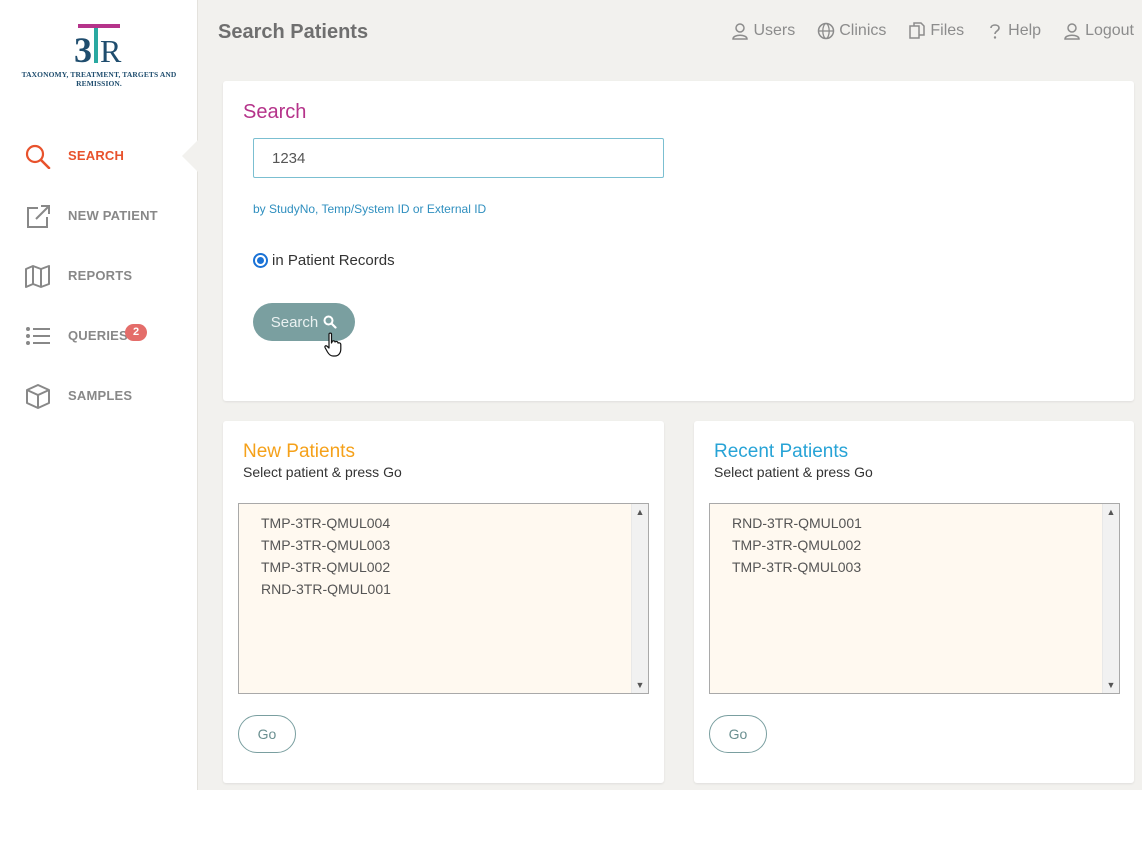 The width and height of the screenshot is (1142, 861). I want to click on nav-help: Help, so click(1013, 31).